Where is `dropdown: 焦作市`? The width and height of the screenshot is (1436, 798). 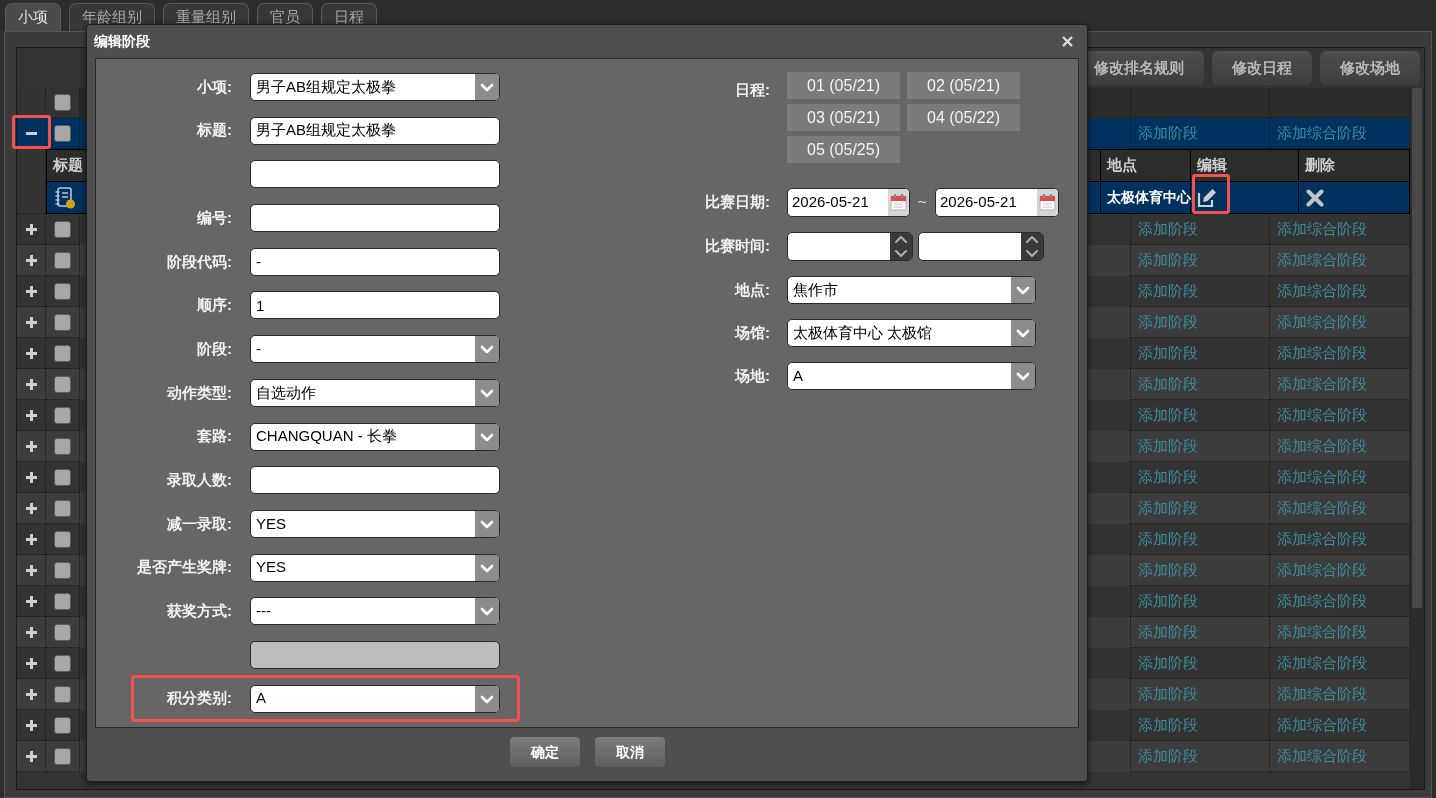
dropdown: 焦作市 is located at coordinates (911, 290).